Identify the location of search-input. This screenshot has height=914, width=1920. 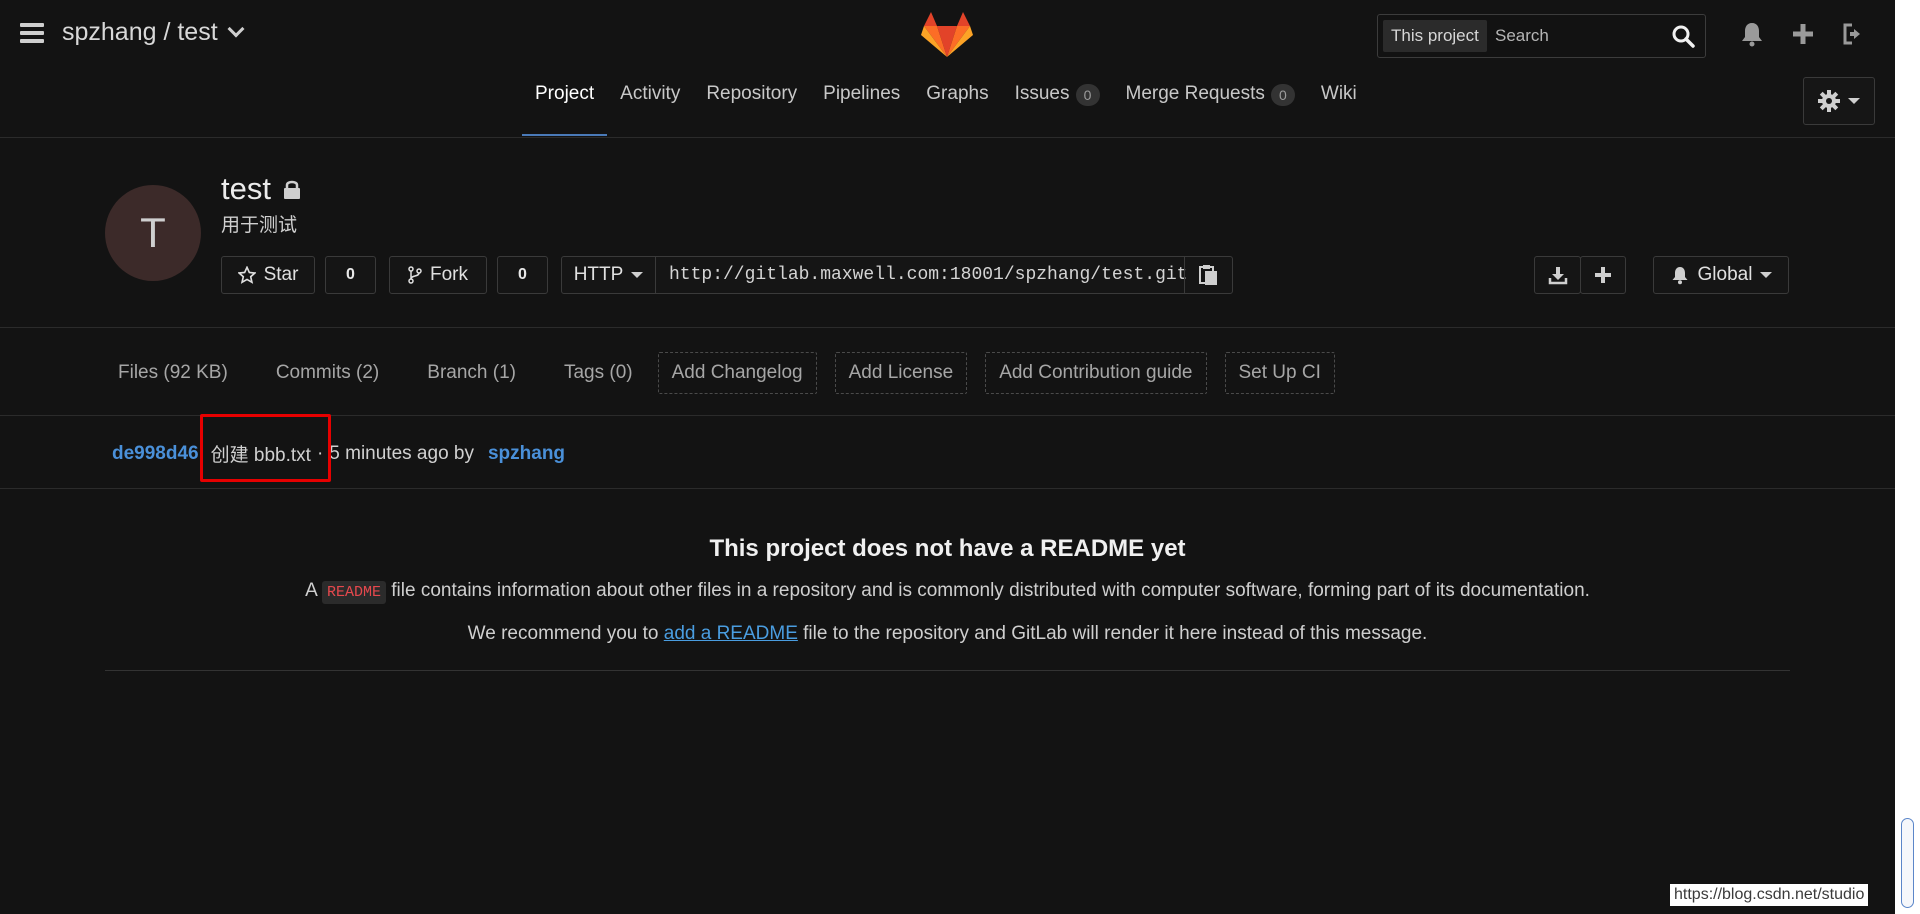
(1575, 36).